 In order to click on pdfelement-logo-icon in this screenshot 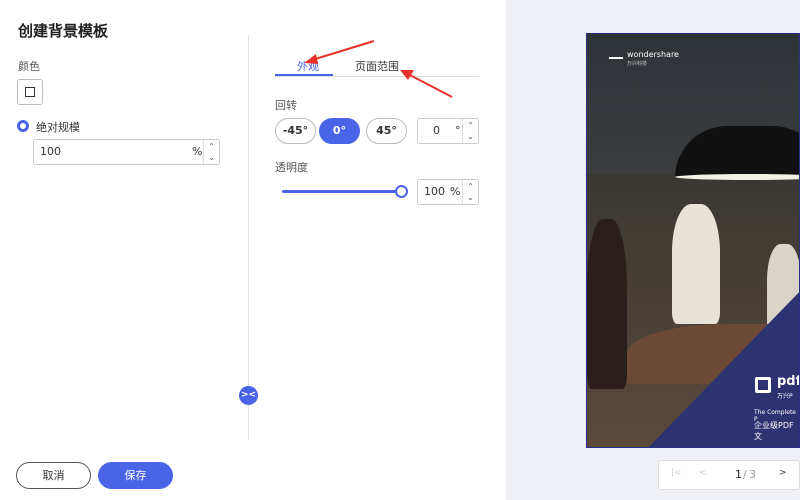, I will do `click(763, 385)`.